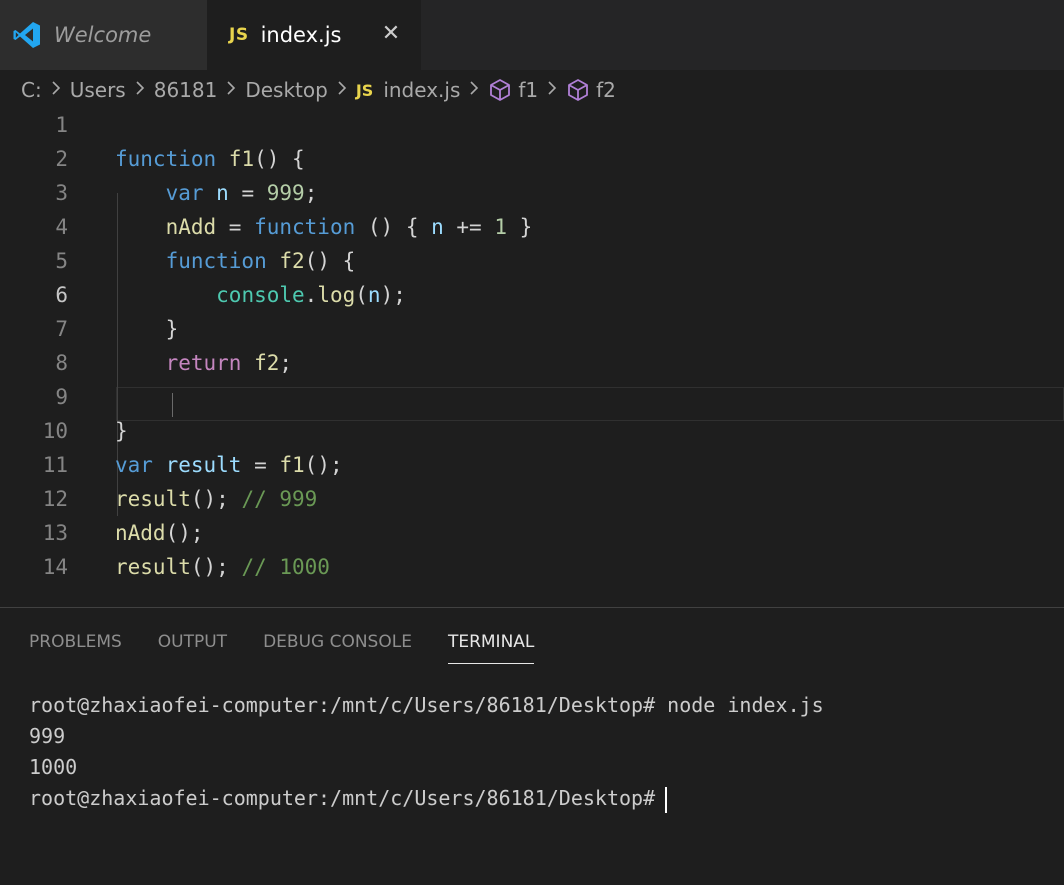 This screenshot has height=885, width=1064. Describe the element at coordinates (532, 431) in the screenshot. I see `code-line: 10}` at that location.